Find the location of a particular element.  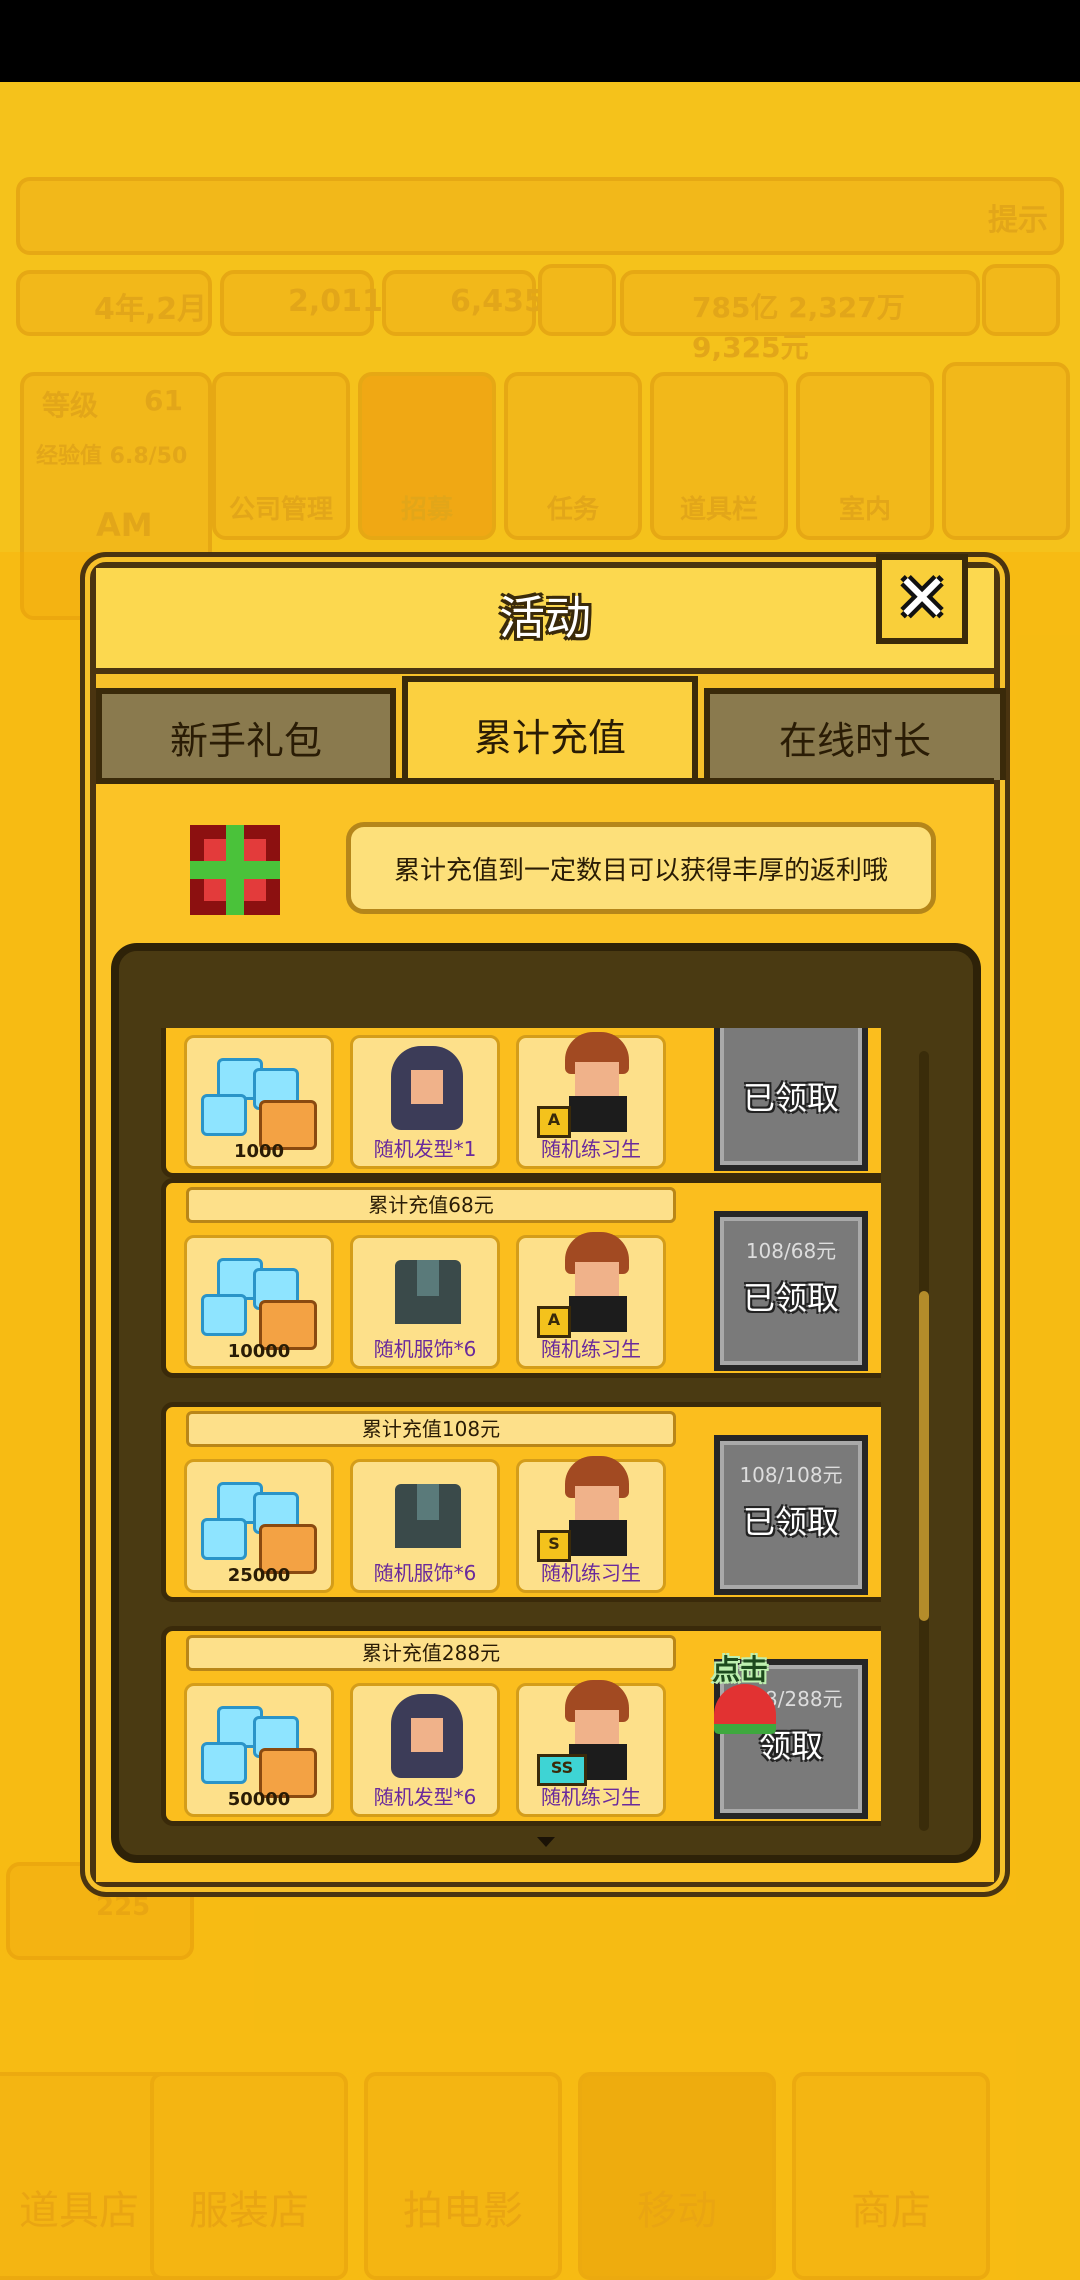

tab-newbie-gift: 新手礼包 is located at coordinates (246, 734).